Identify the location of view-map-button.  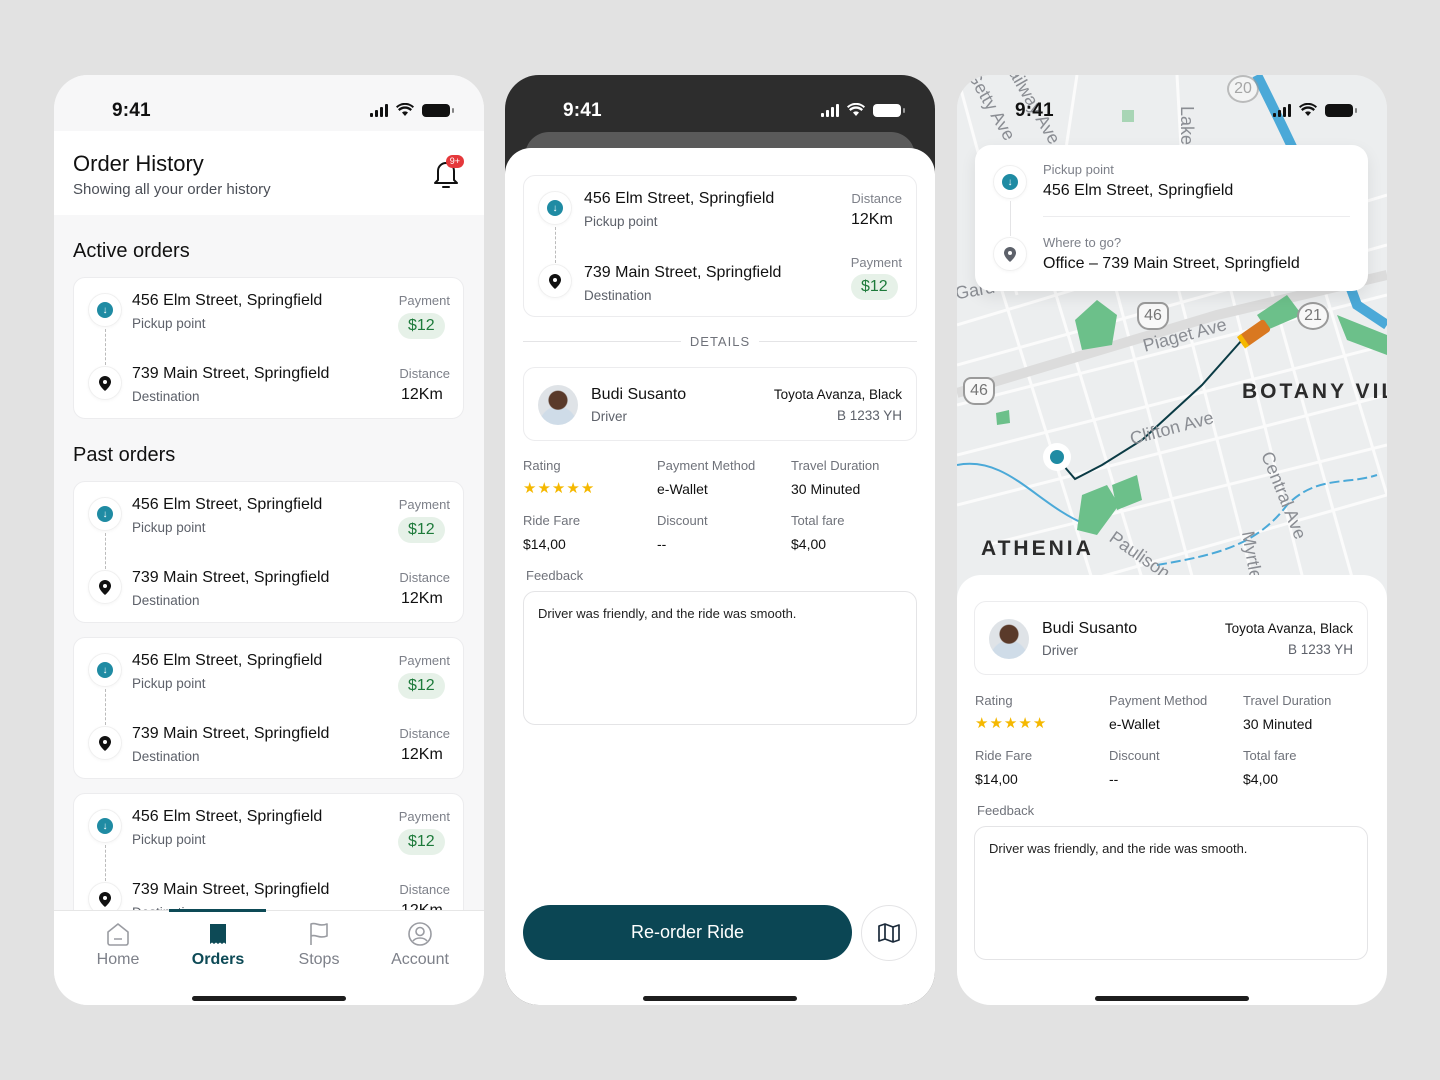
(889, 933).